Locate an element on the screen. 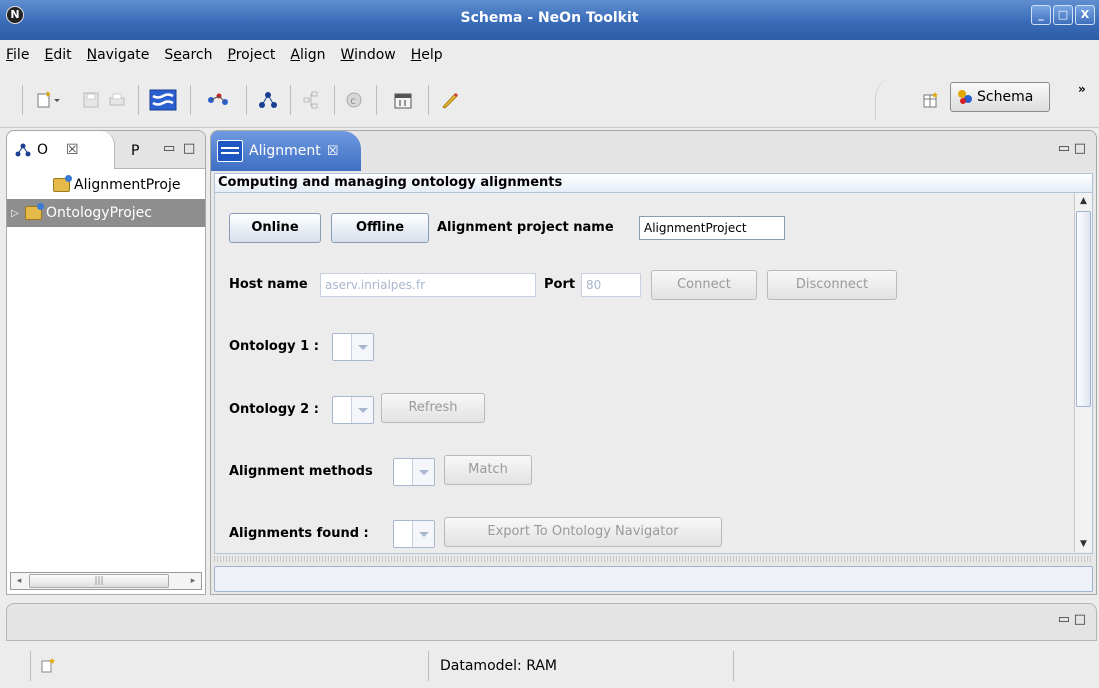 This screenshot has height=688, width=1099. host-name-input is located at coordinates (428, 285).